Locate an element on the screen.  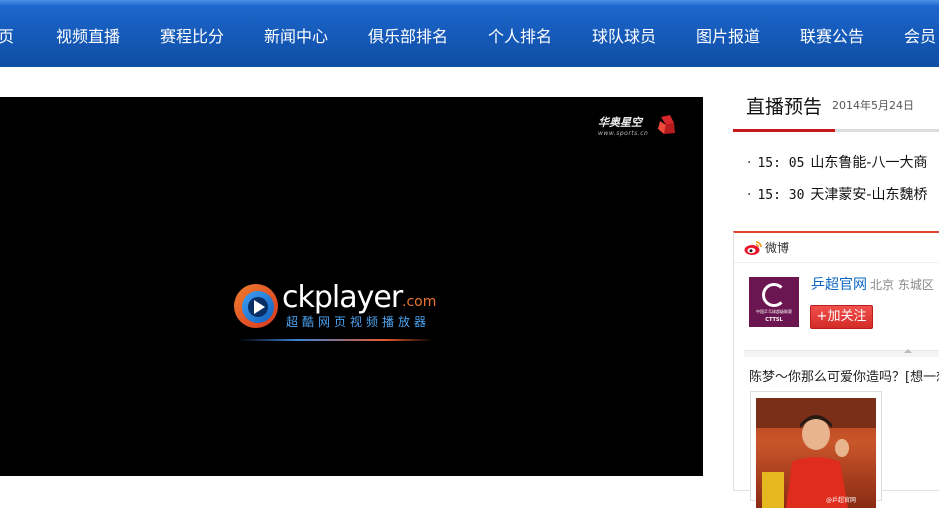
schedule-item: · 15: 30 天津蒙安-山东魏桥 is located at coordinates (837, 195).